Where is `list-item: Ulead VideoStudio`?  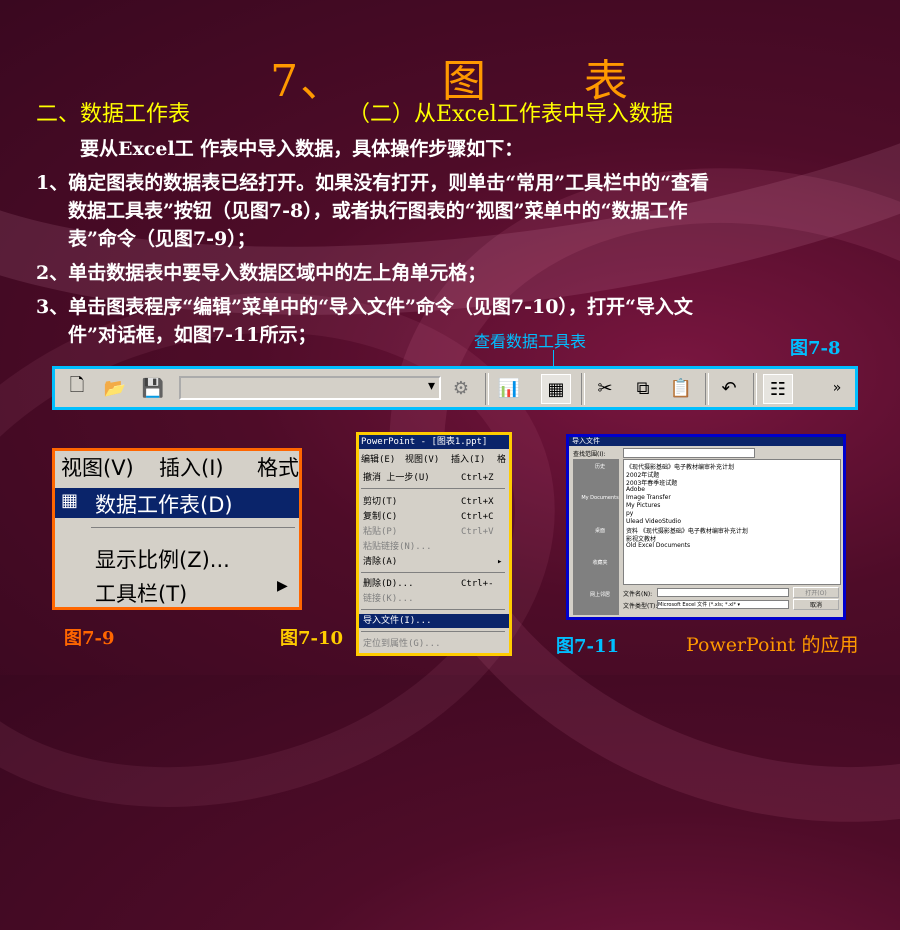 list-item: Ulead VideoStudio is located at coordinates (653, 521).